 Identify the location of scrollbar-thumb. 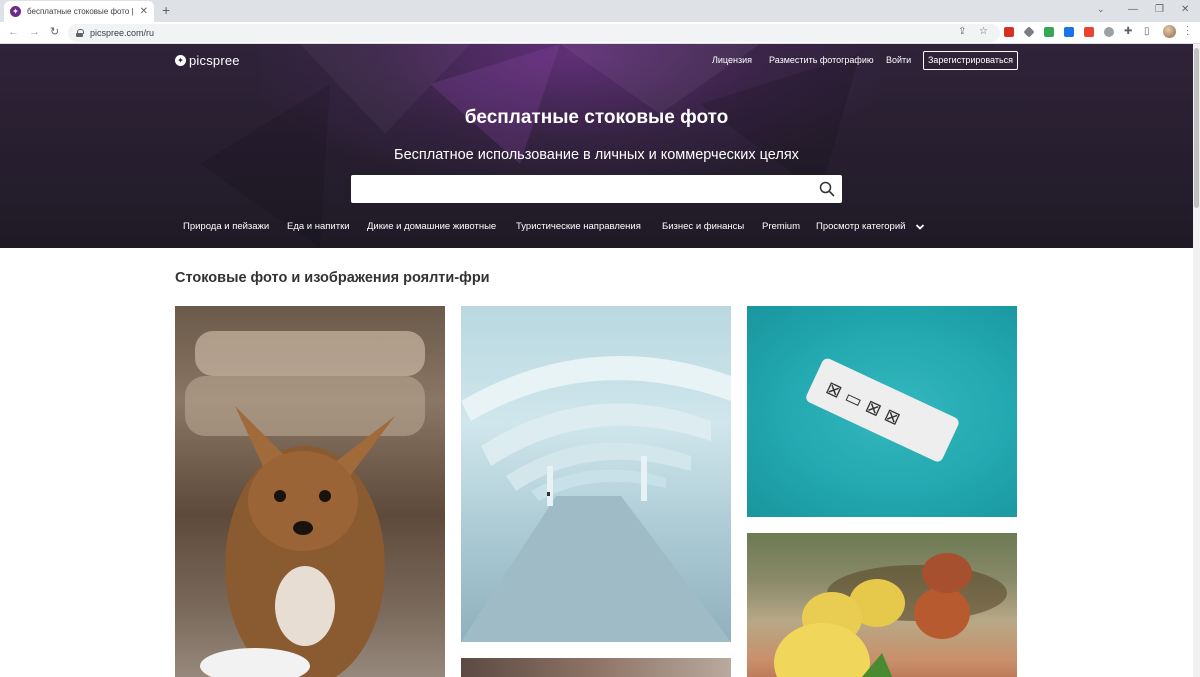
(1196, 128).